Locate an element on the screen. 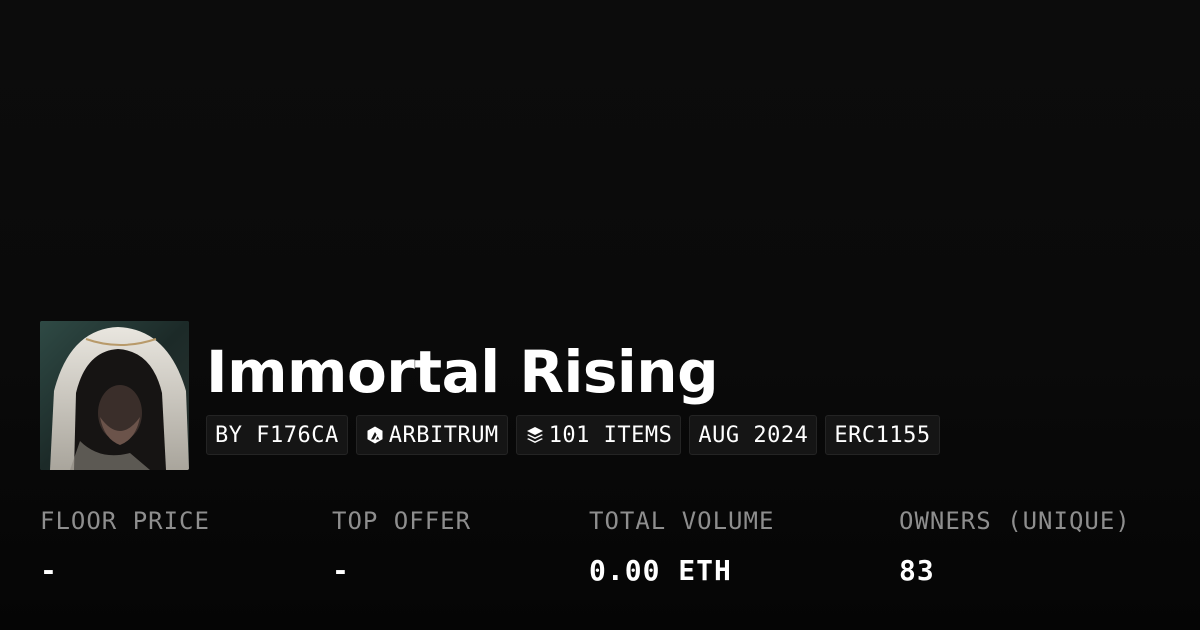 This screenshot has height=630, width=1200. layers-icon is located at coordinates (535, 435).